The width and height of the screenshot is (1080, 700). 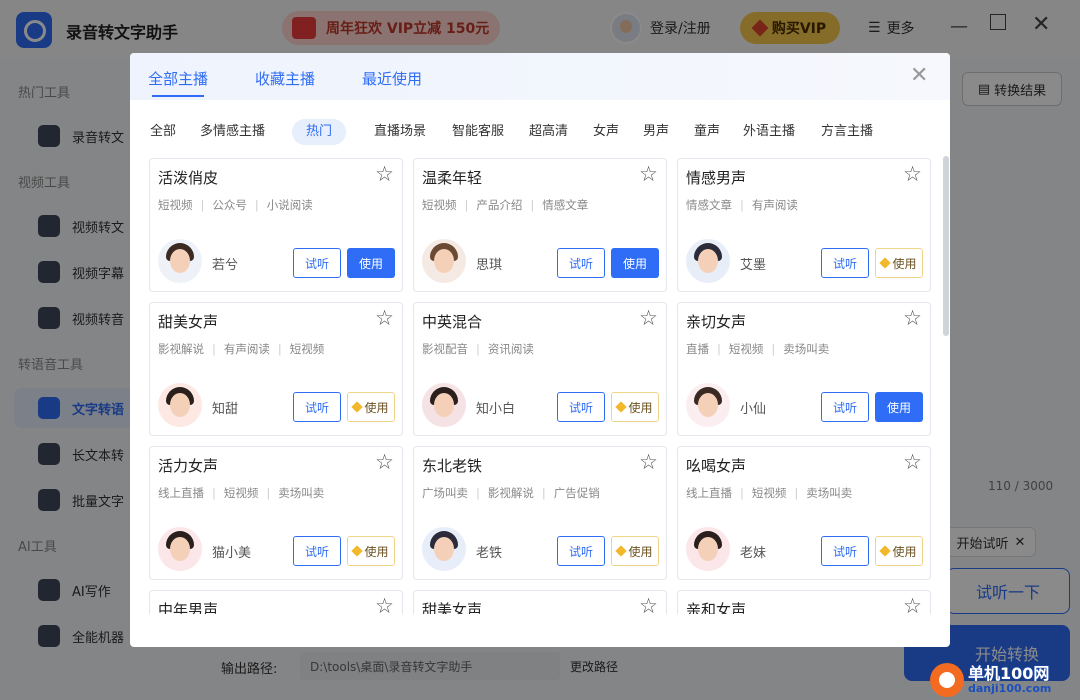 What do you see at coordinates (804, 513) in the screenshot?
I see `voice-card: 吆喝女声 ☆ 线上直播短视频卖场叫卖老妹 试听 使用` at bounding box center [804, 513].